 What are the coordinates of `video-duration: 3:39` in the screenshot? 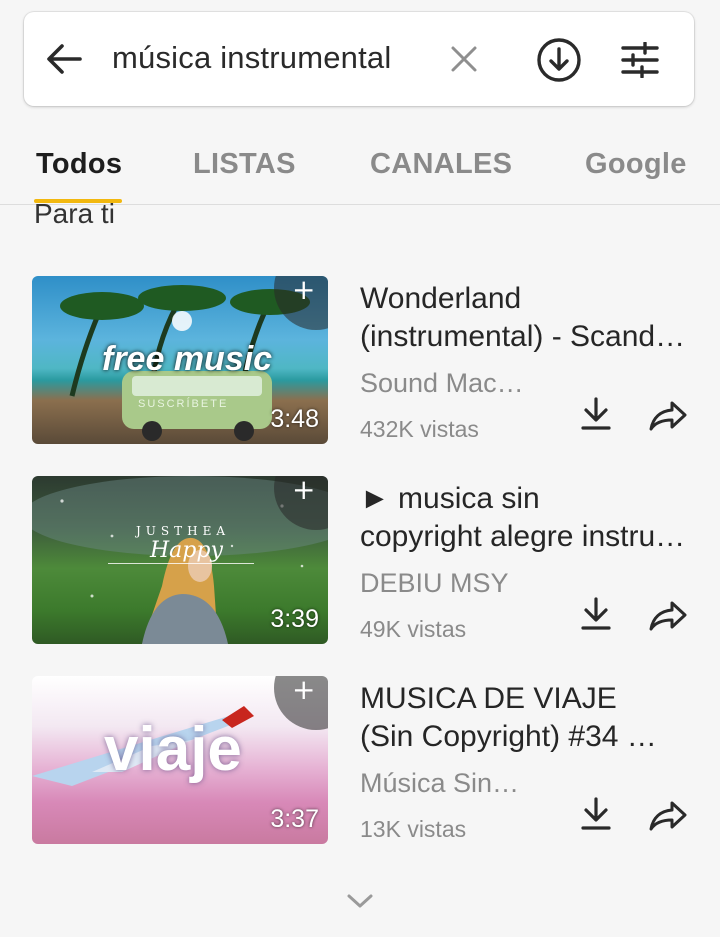 It's located at (294, 619).